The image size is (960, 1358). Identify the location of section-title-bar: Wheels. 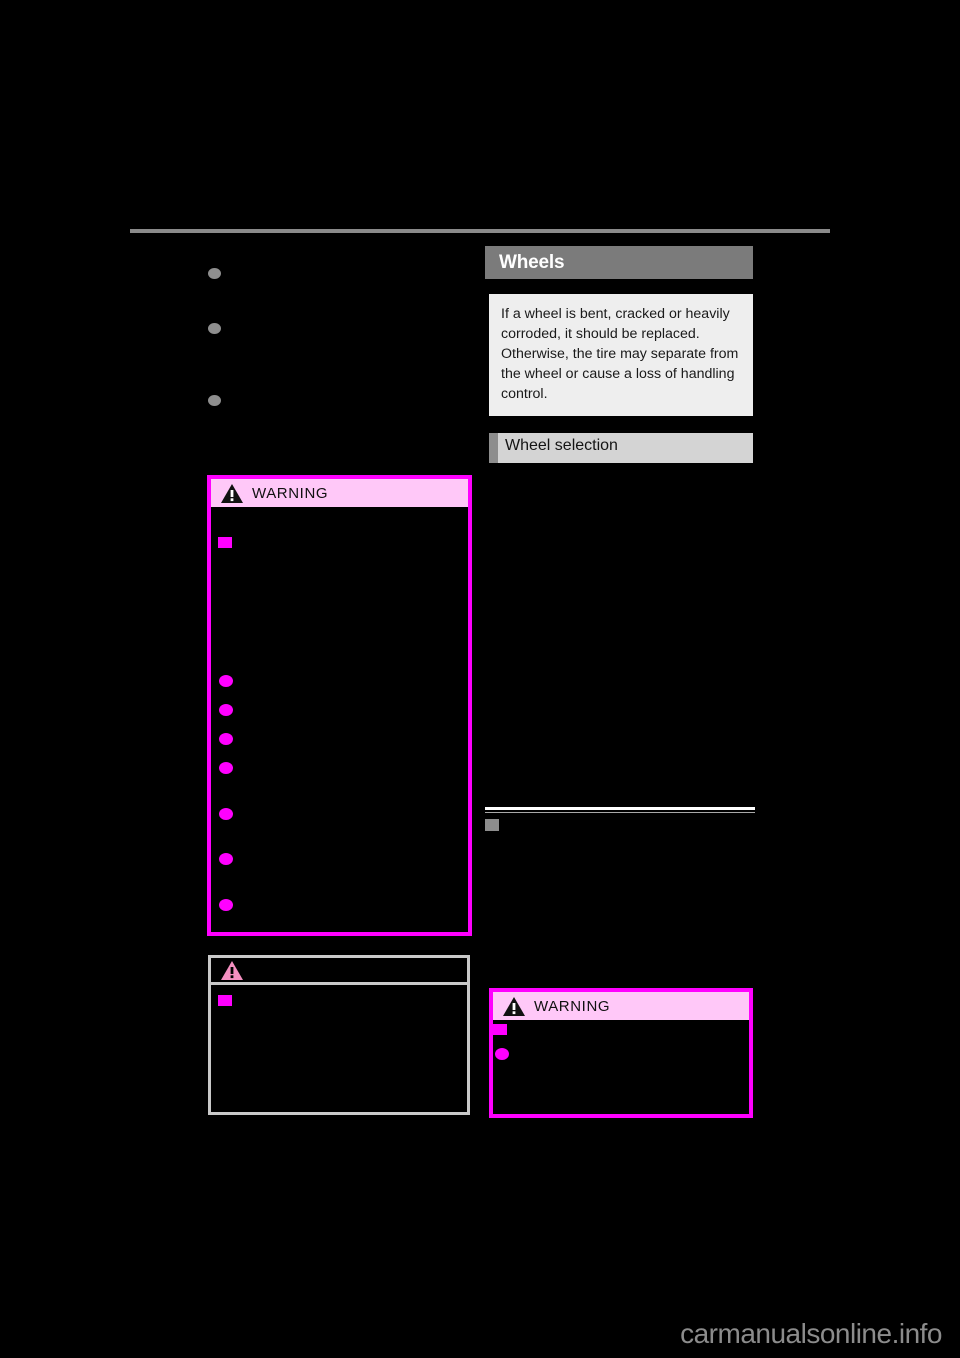
(619, 262).